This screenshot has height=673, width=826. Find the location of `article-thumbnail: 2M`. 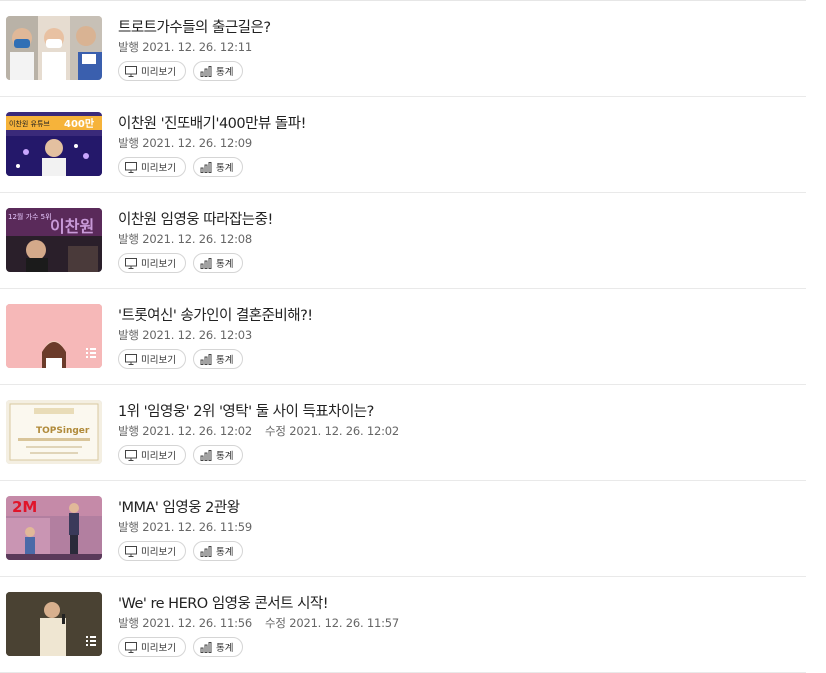

article-thumbnail: 2M is located at coordinates (54, 528).